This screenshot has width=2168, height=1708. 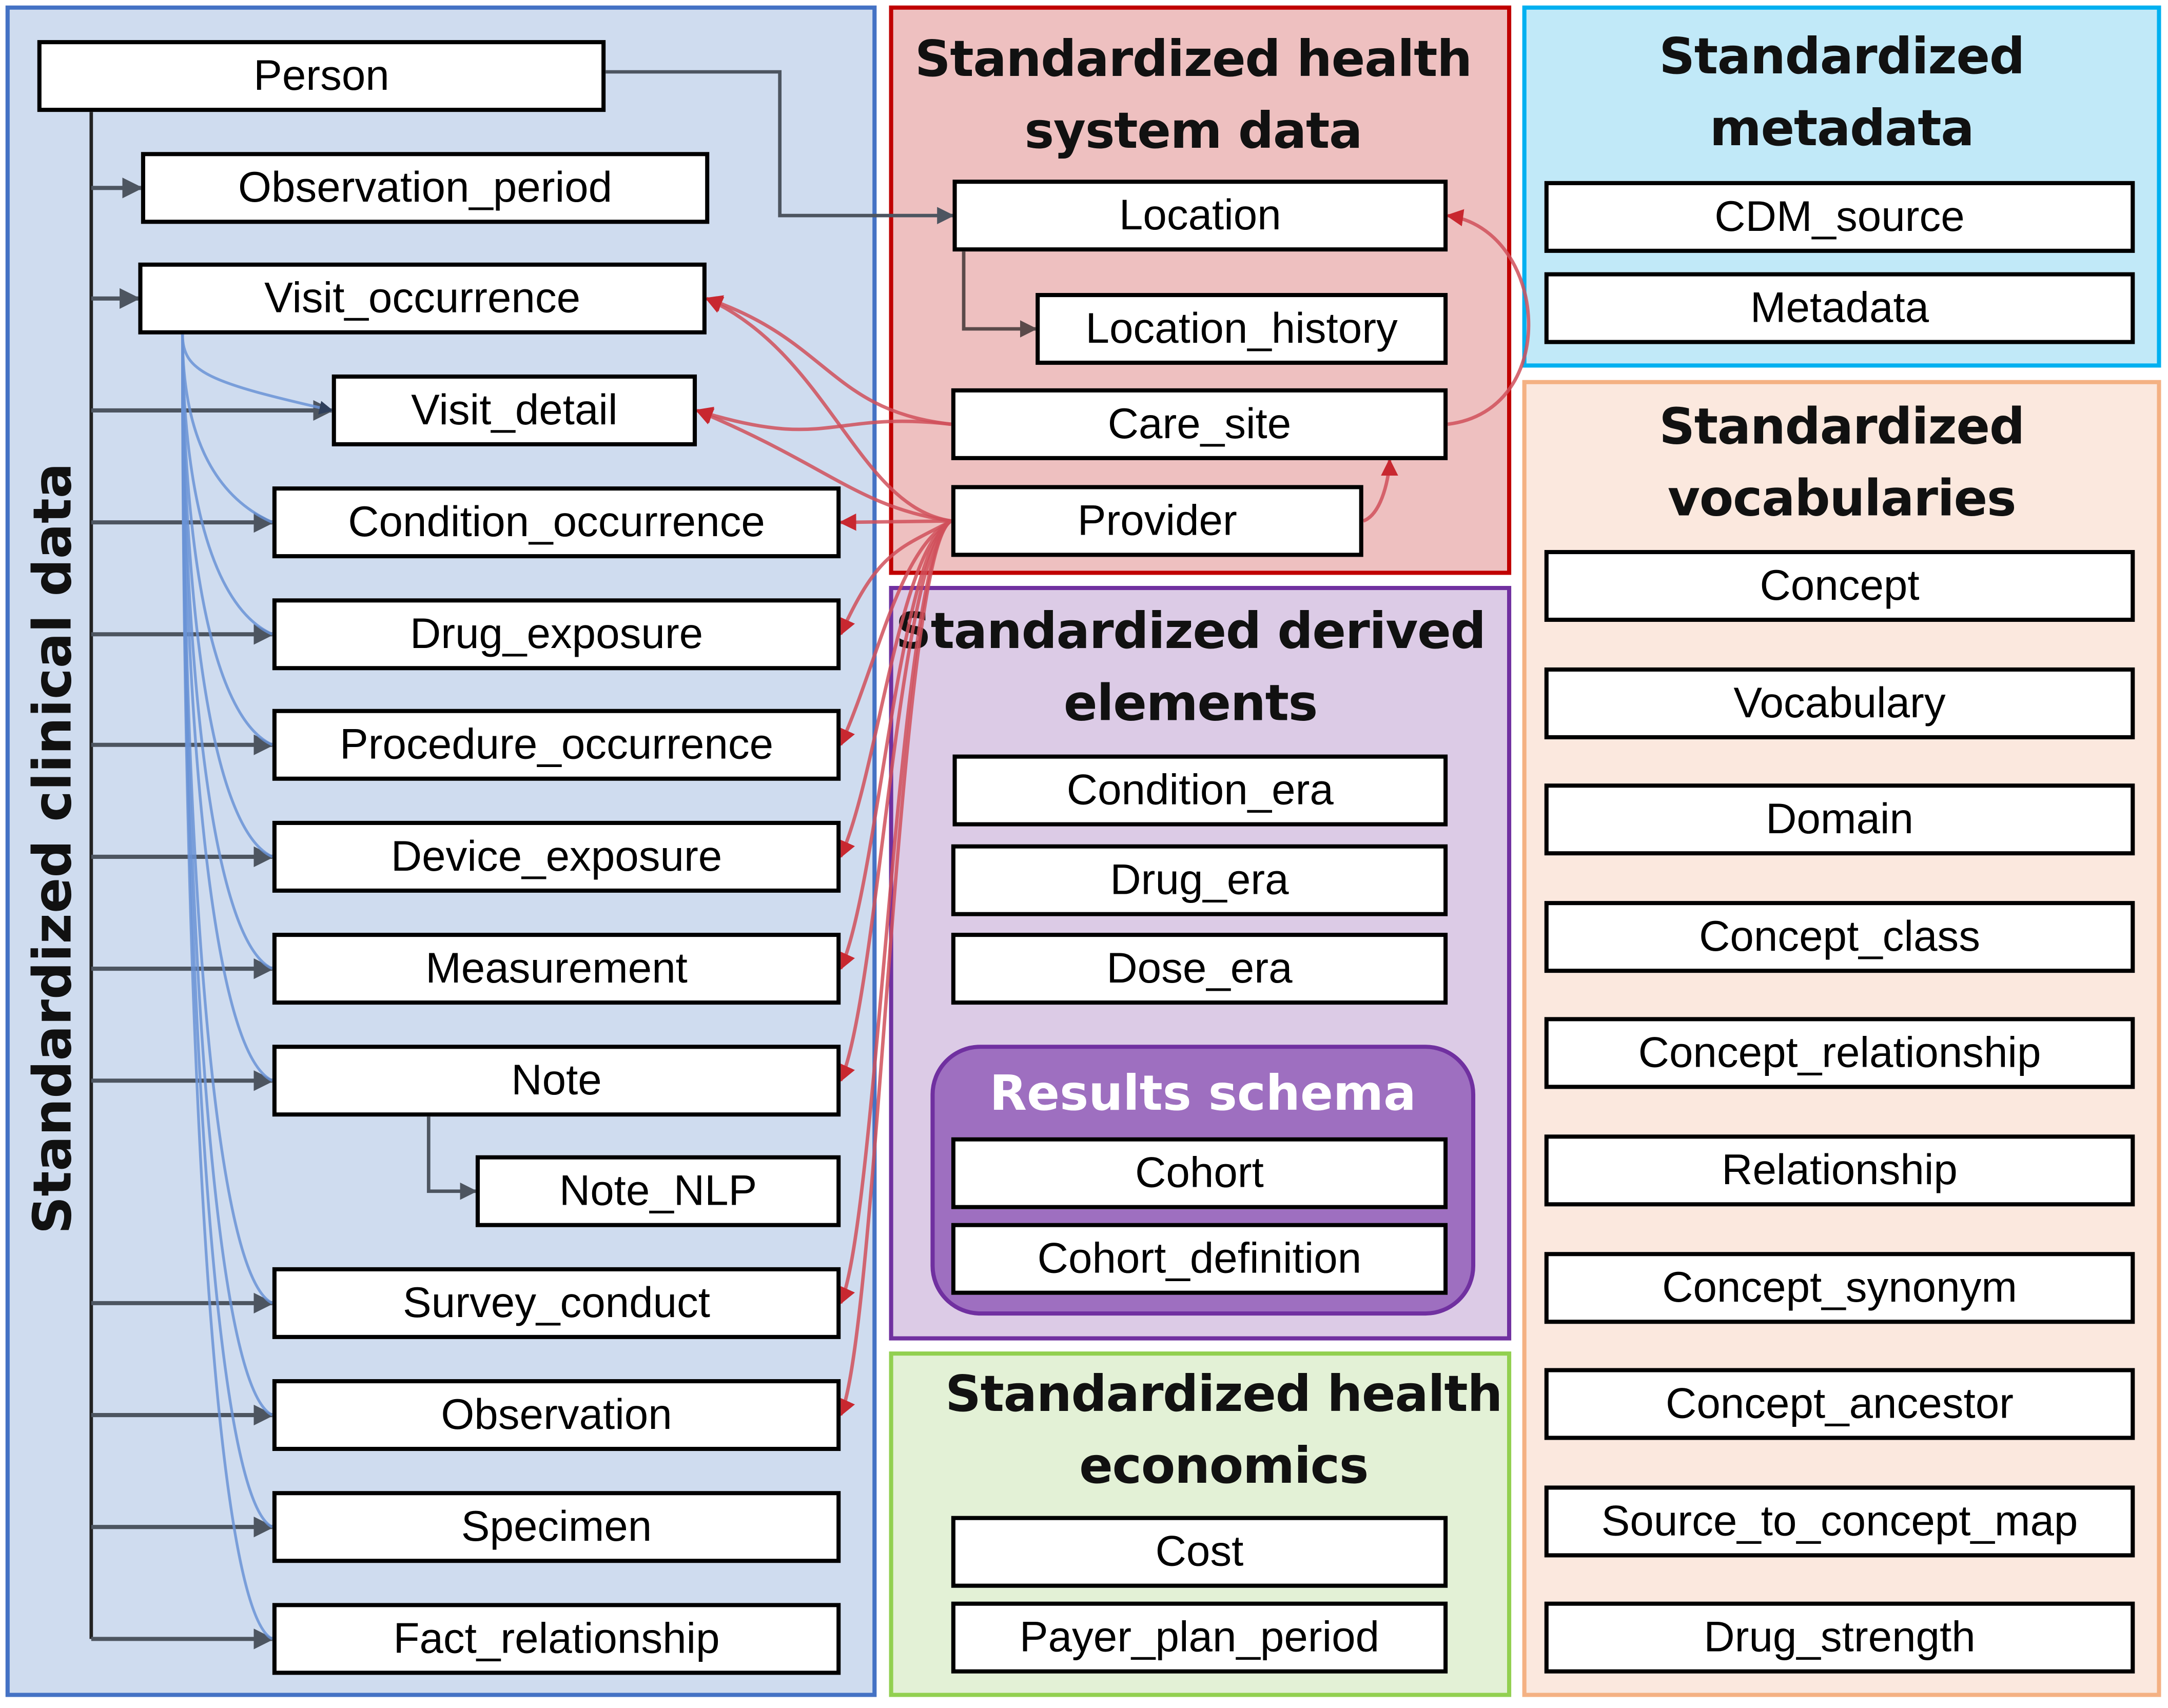 What do you see at coordinates (1840, 1288) in the screenshot?
I see `table-concept-synonym: Concept_synonym` at bounding box center [1840, 1288].